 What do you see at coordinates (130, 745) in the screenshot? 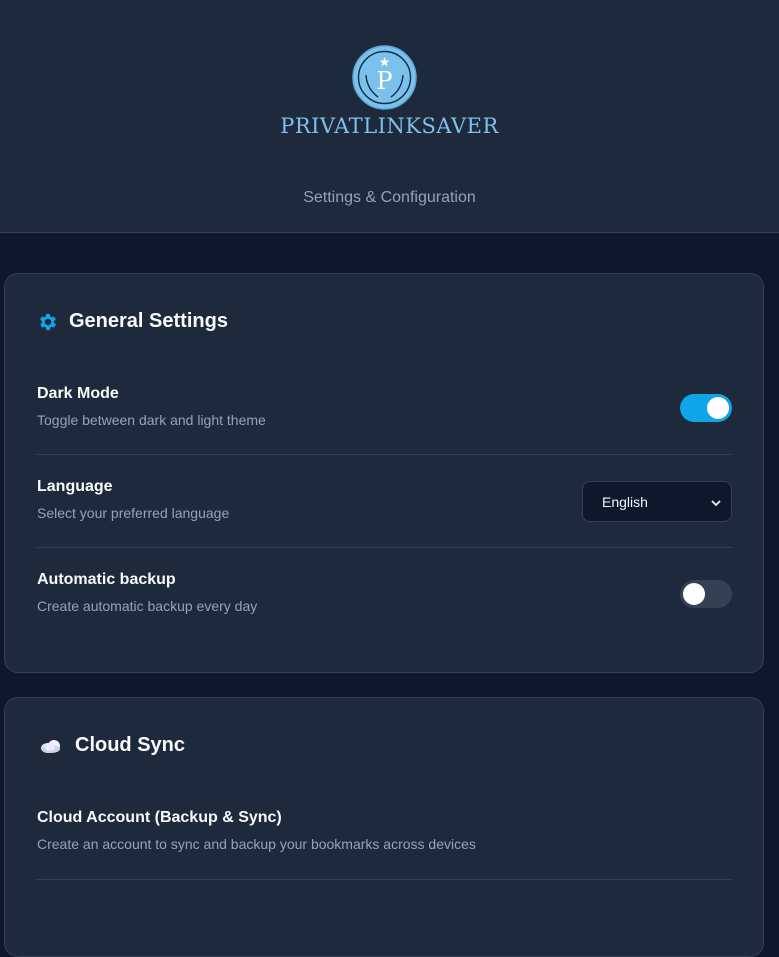
I see `cloud-sync-title: Cloud Sync` at bounding box center [130, 745].